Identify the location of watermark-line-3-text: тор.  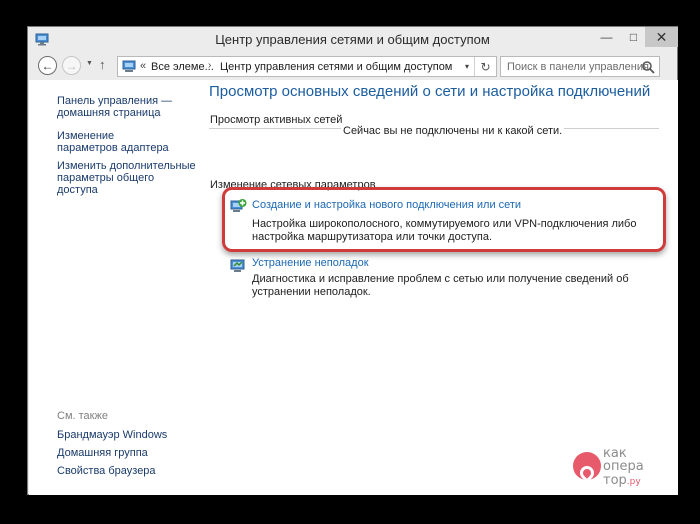
(615, 480).